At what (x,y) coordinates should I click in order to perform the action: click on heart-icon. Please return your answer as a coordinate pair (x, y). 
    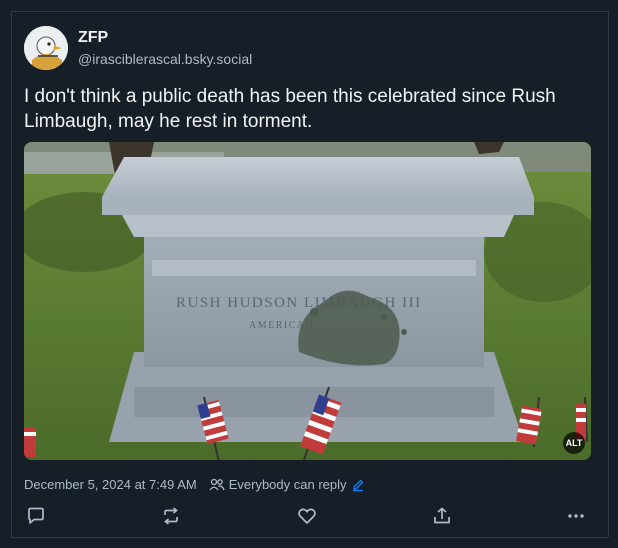
    Looking at the image, I should click on (307, 516).